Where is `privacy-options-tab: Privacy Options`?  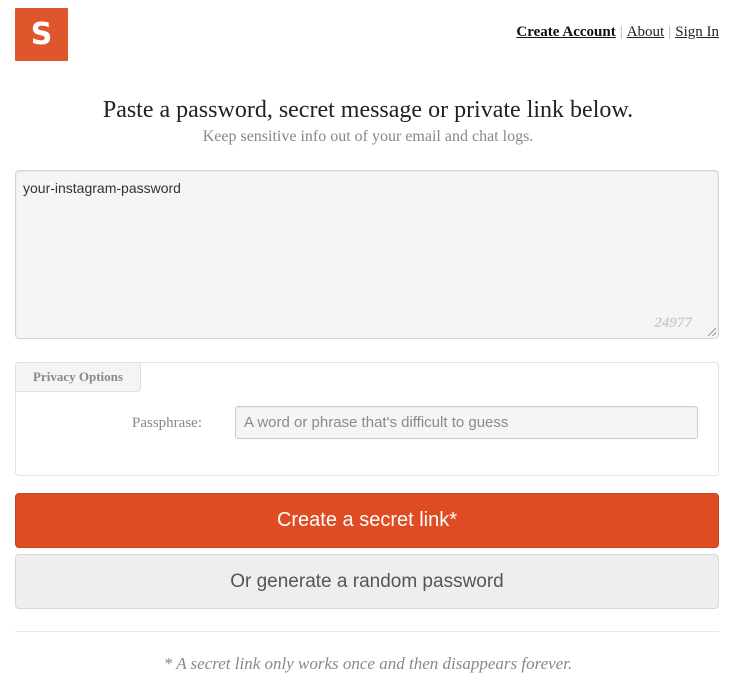
privacy-options-tab: Privacy Options is located at coordinates (78, 377).